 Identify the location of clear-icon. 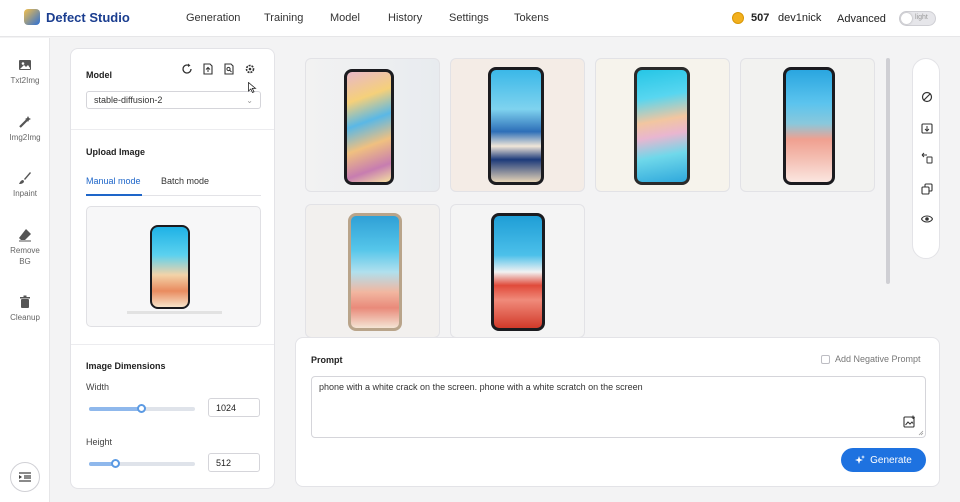
(927, 97).